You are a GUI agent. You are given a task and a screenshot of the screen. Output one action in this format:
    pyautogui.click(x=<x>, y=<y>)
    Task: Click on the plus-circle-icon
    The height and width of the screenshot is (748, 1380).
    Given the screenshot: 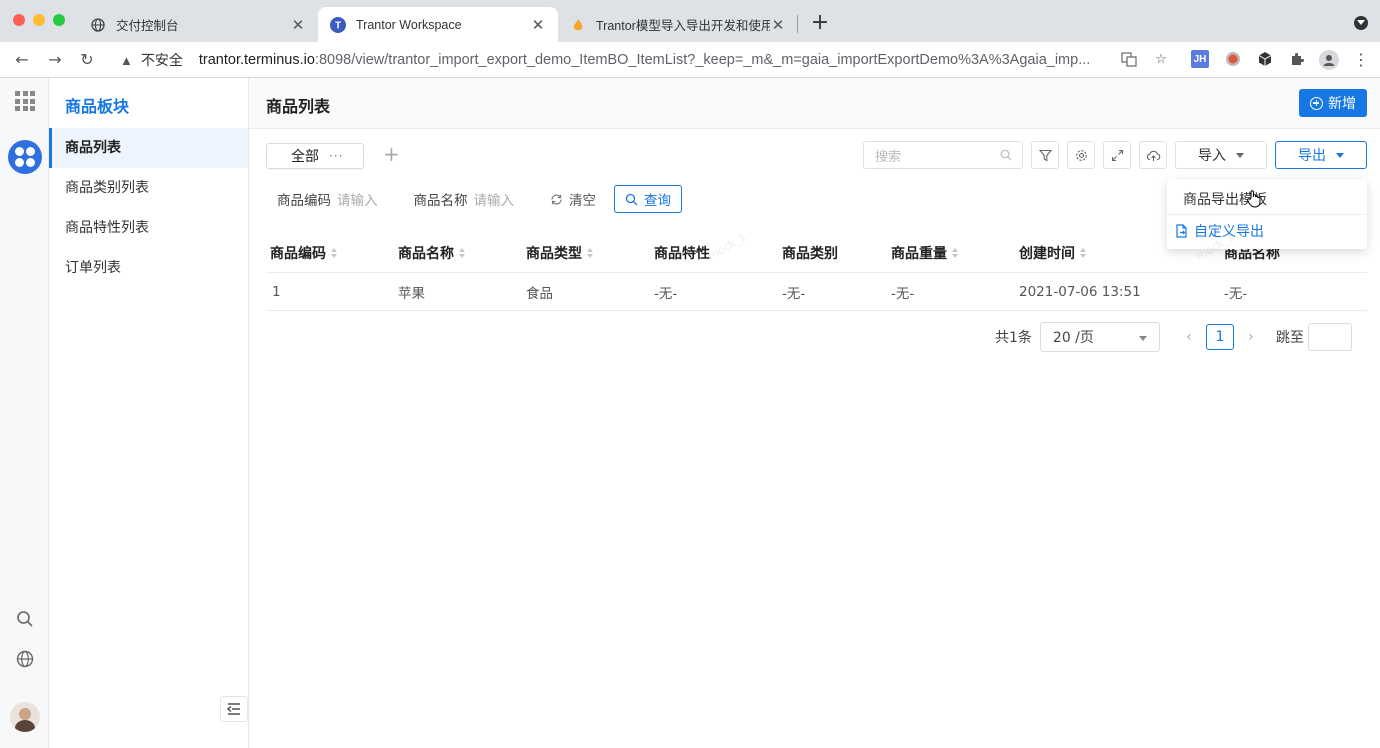 What is the action you would take?
    pyautogui.click(x=1316, y=103)
    